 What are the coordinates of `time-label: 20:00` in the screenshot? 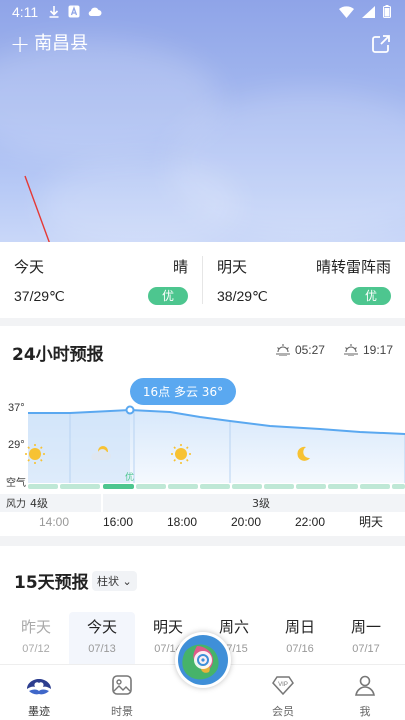 It's located at (246, 522).